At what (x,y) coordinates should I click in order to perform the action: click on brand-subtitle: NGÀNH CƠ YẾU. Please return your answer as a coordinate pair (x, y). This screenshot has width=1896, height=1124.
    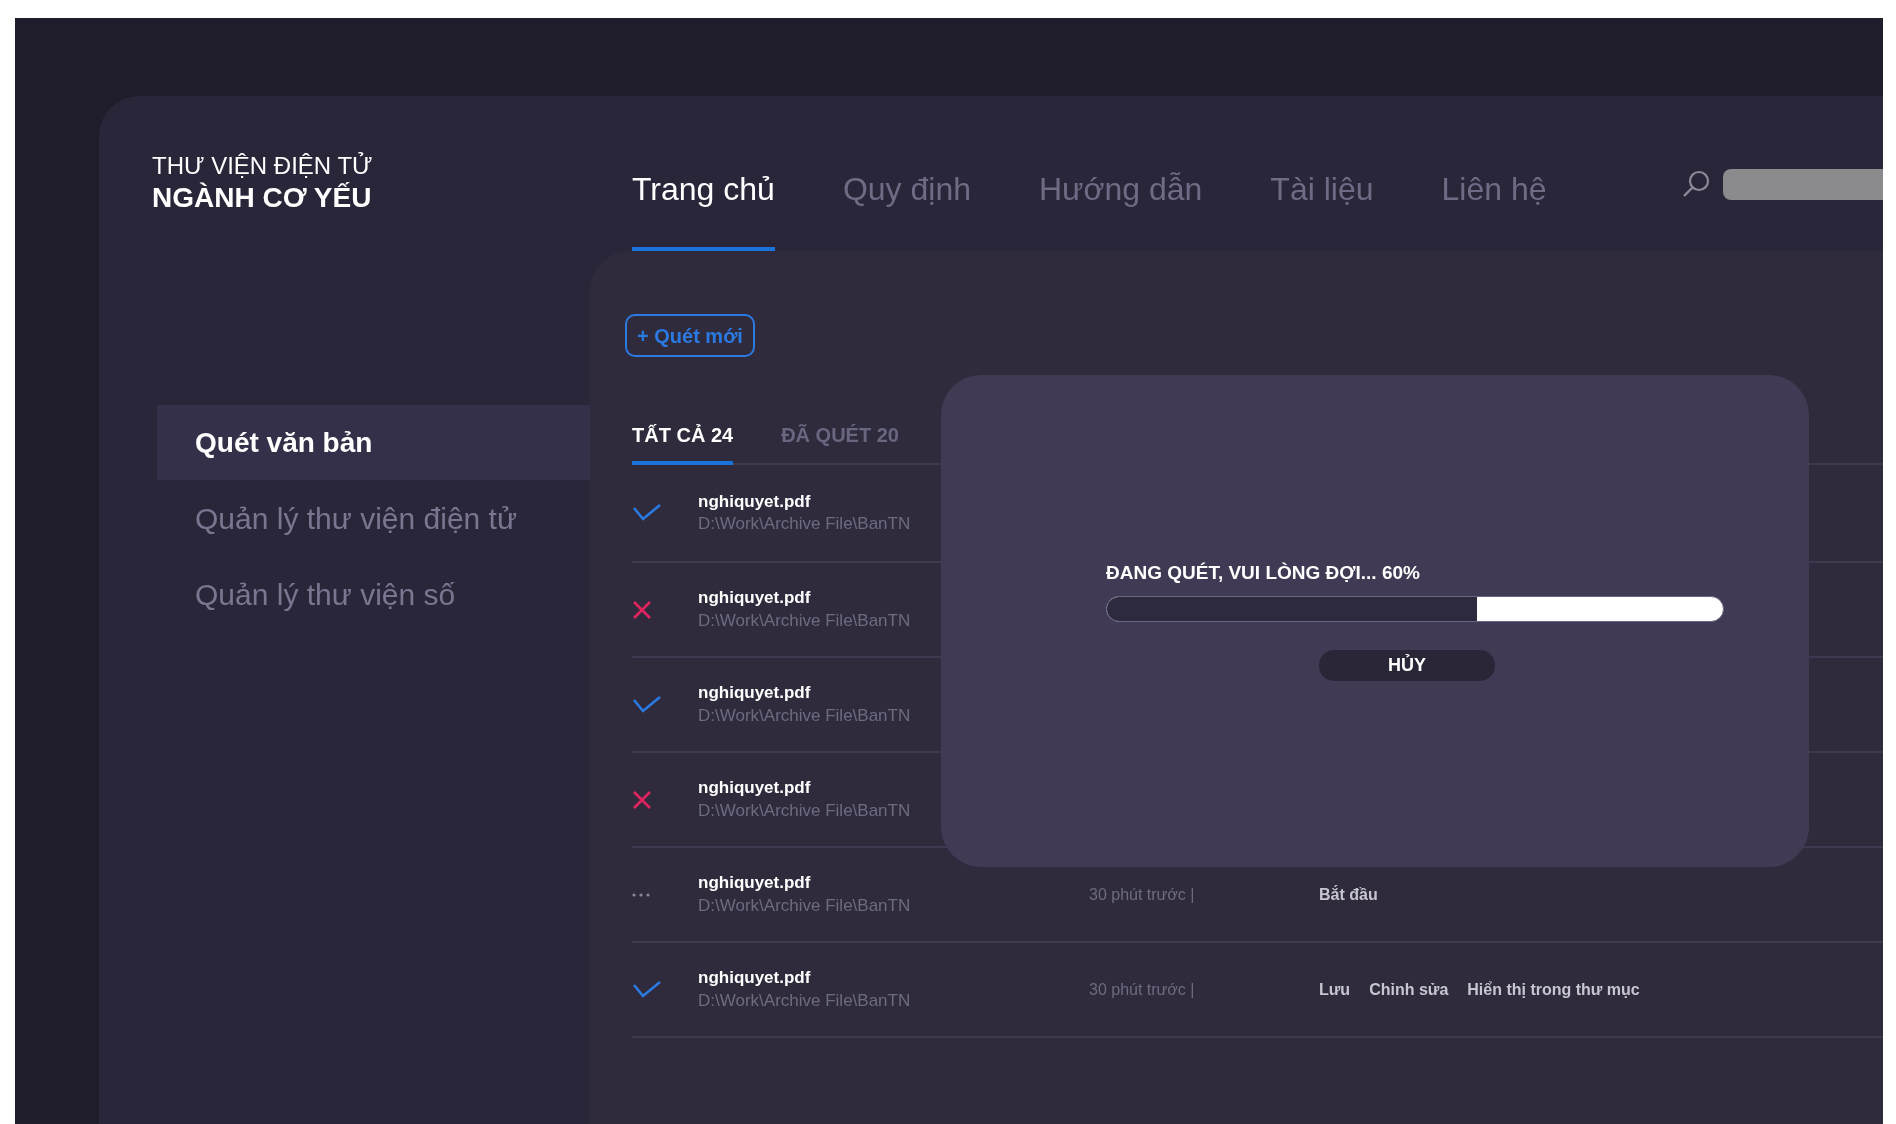
    Looking at the image, I should click on (262, 197).